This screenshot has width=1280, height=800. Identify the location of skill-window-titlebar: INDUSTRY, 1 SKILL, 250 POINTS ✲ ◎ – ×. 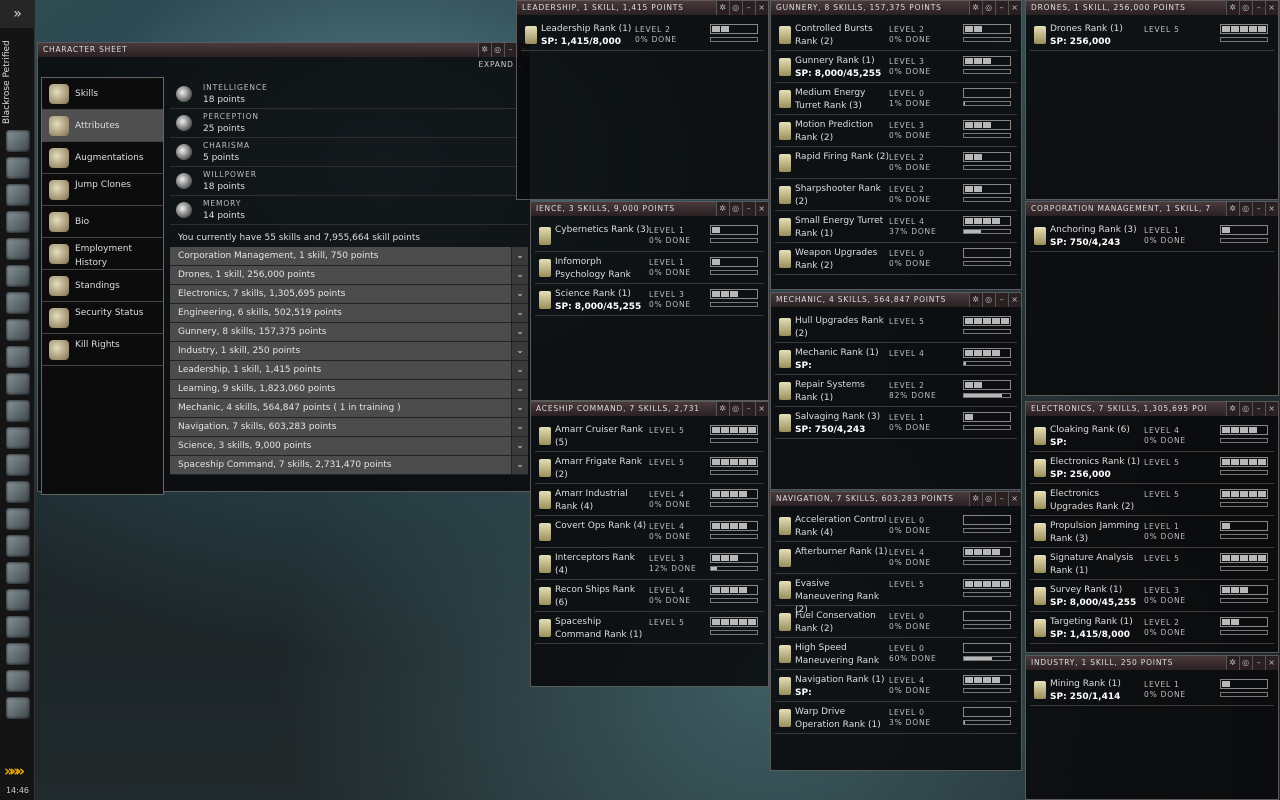
(1152, 663).